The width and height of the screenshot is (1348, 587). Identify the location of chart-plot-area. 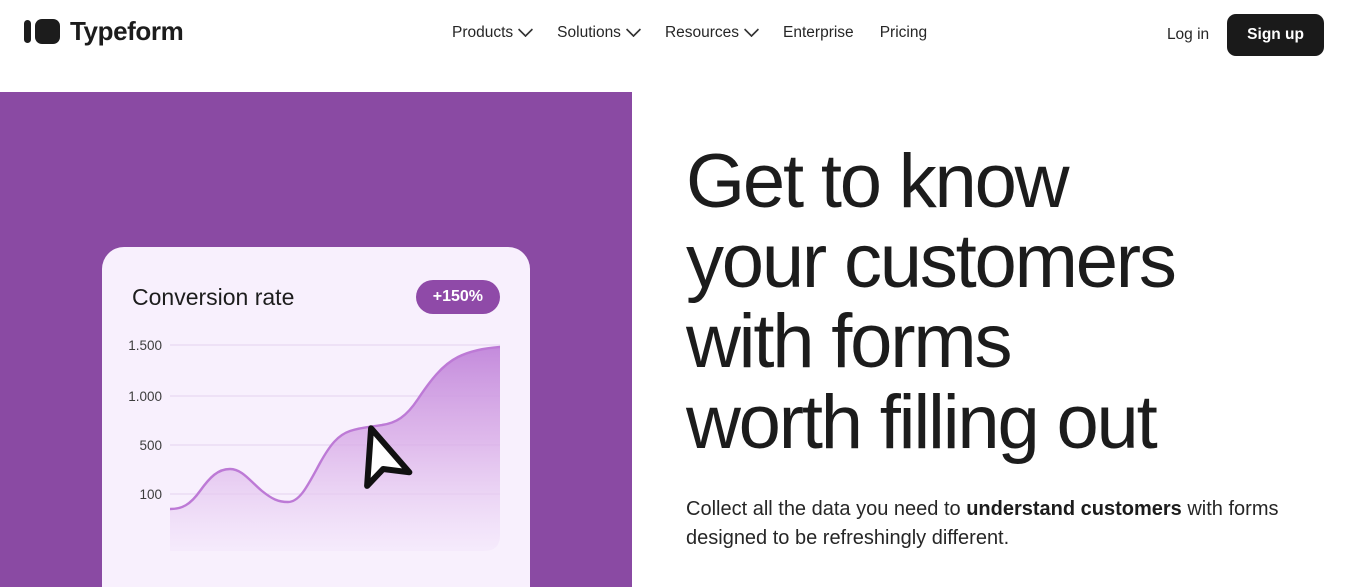
(335, 463).